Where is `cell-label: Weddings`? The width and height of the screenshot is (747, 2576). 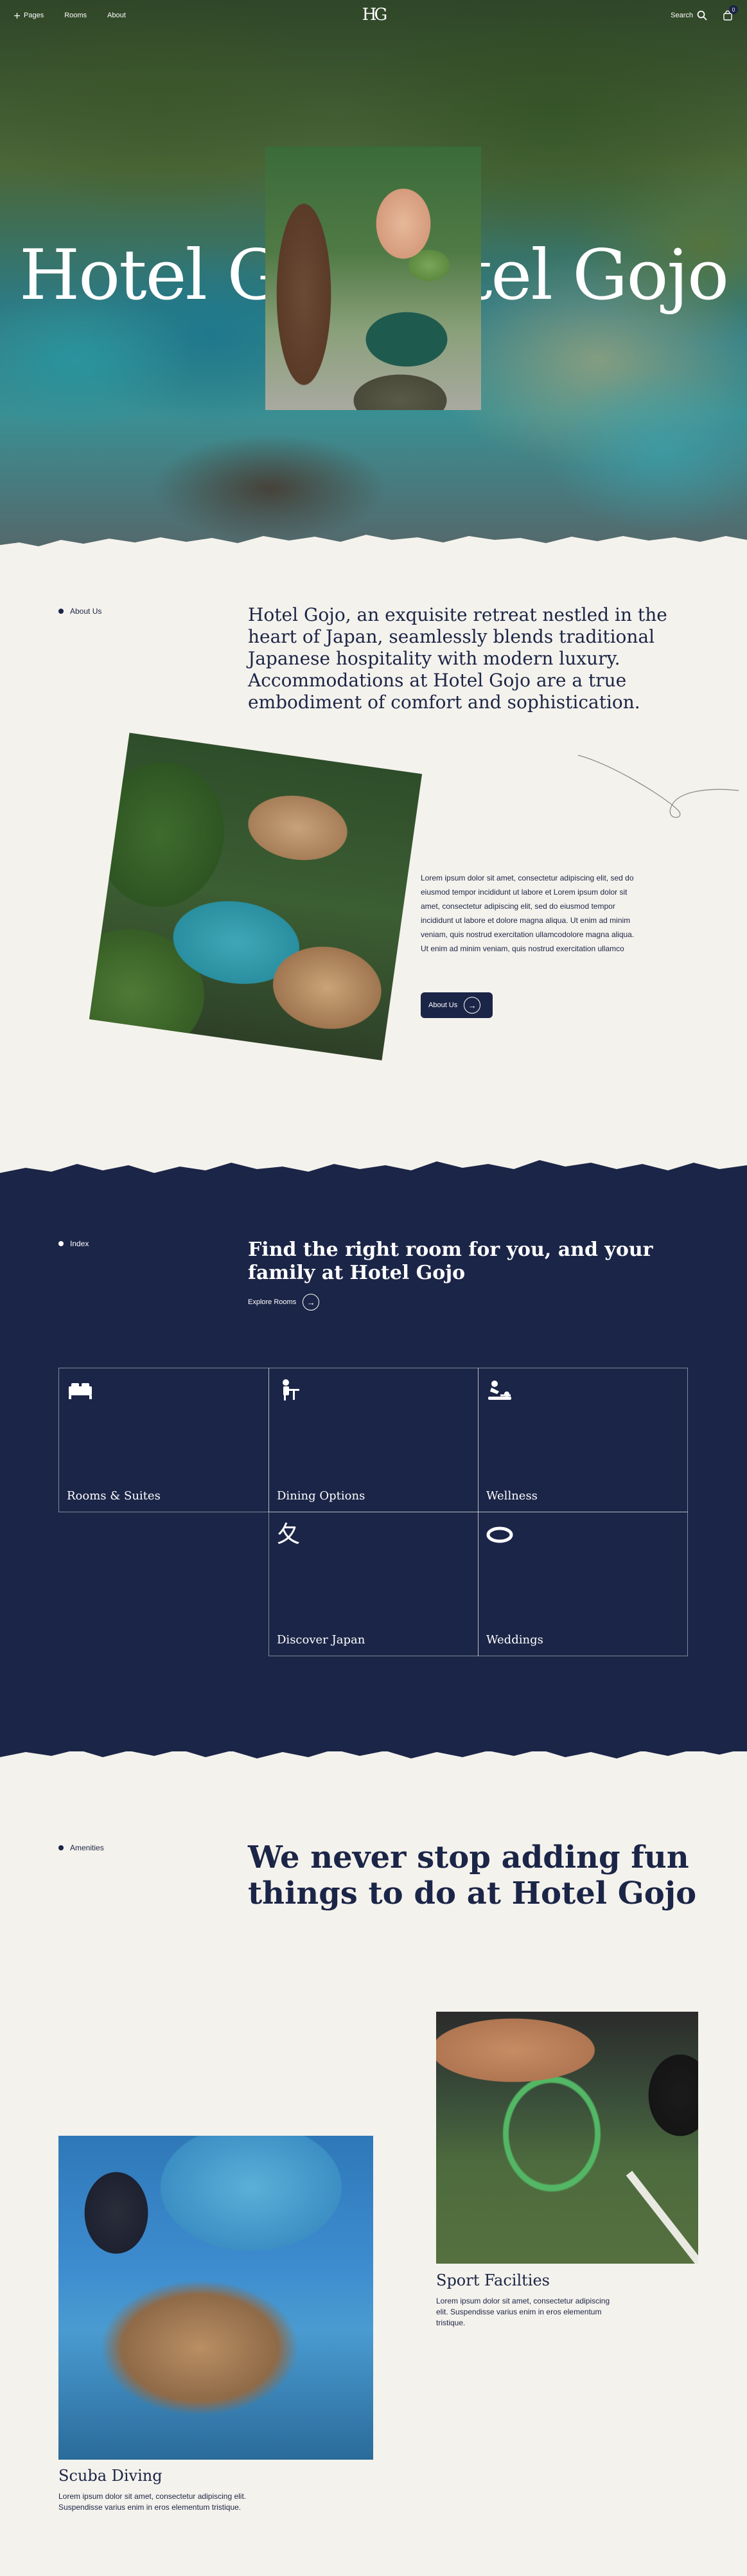 cell-label: Weddings is located at coordinates (514, 1640).